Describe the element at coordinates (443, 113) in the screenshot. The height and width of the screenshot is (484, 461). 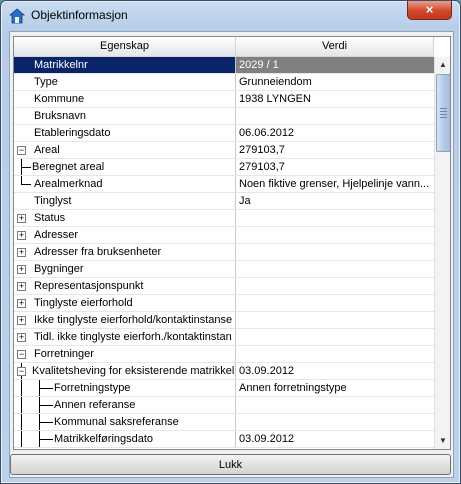
I see `scroll-thumb` at that location.